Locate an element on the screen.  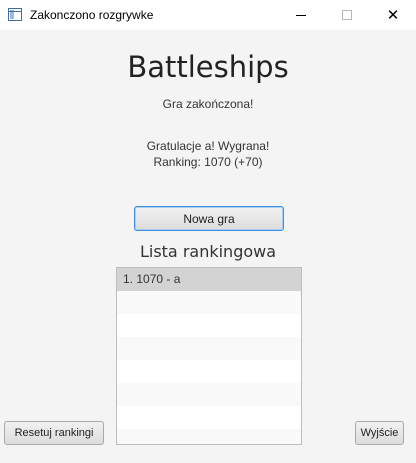
close-icon: ✕ is located at coordinates (393, 15).